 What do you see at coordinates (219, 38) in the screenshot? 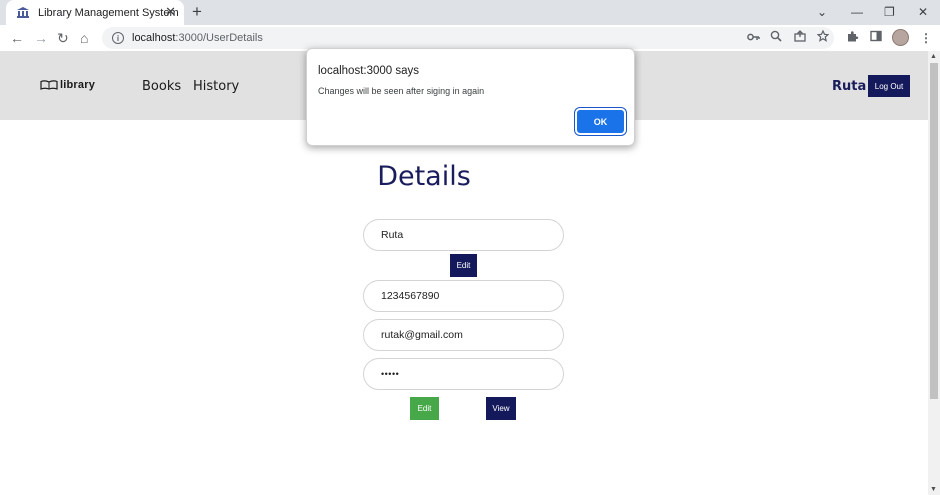
I see `url-path: :3000/UserDetails` at bounding box center [219, 38].